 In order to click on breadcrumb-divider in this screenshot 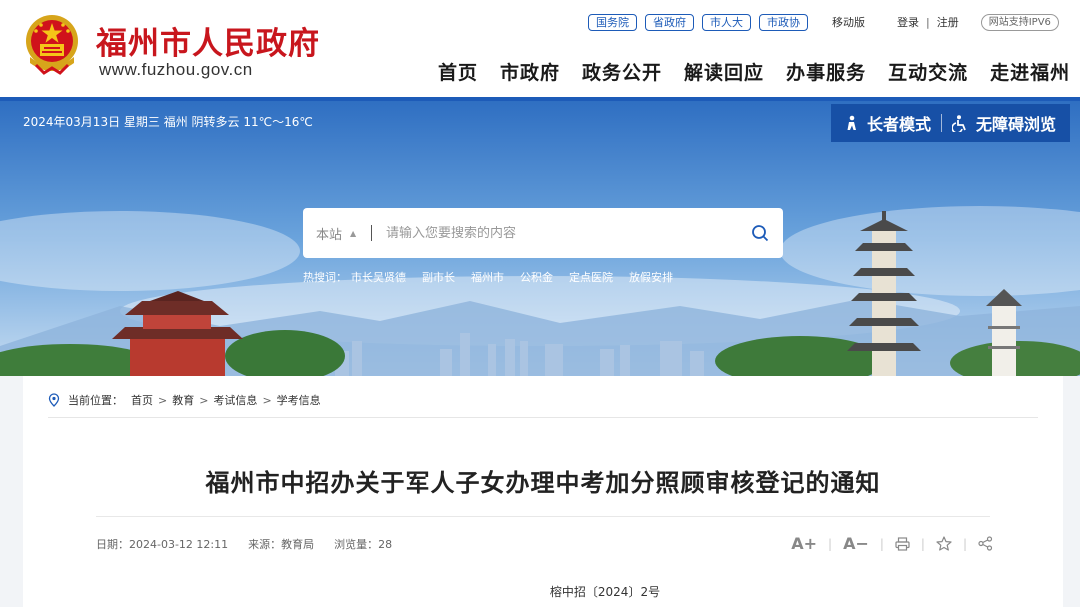, I will do `click(543, 417)`.